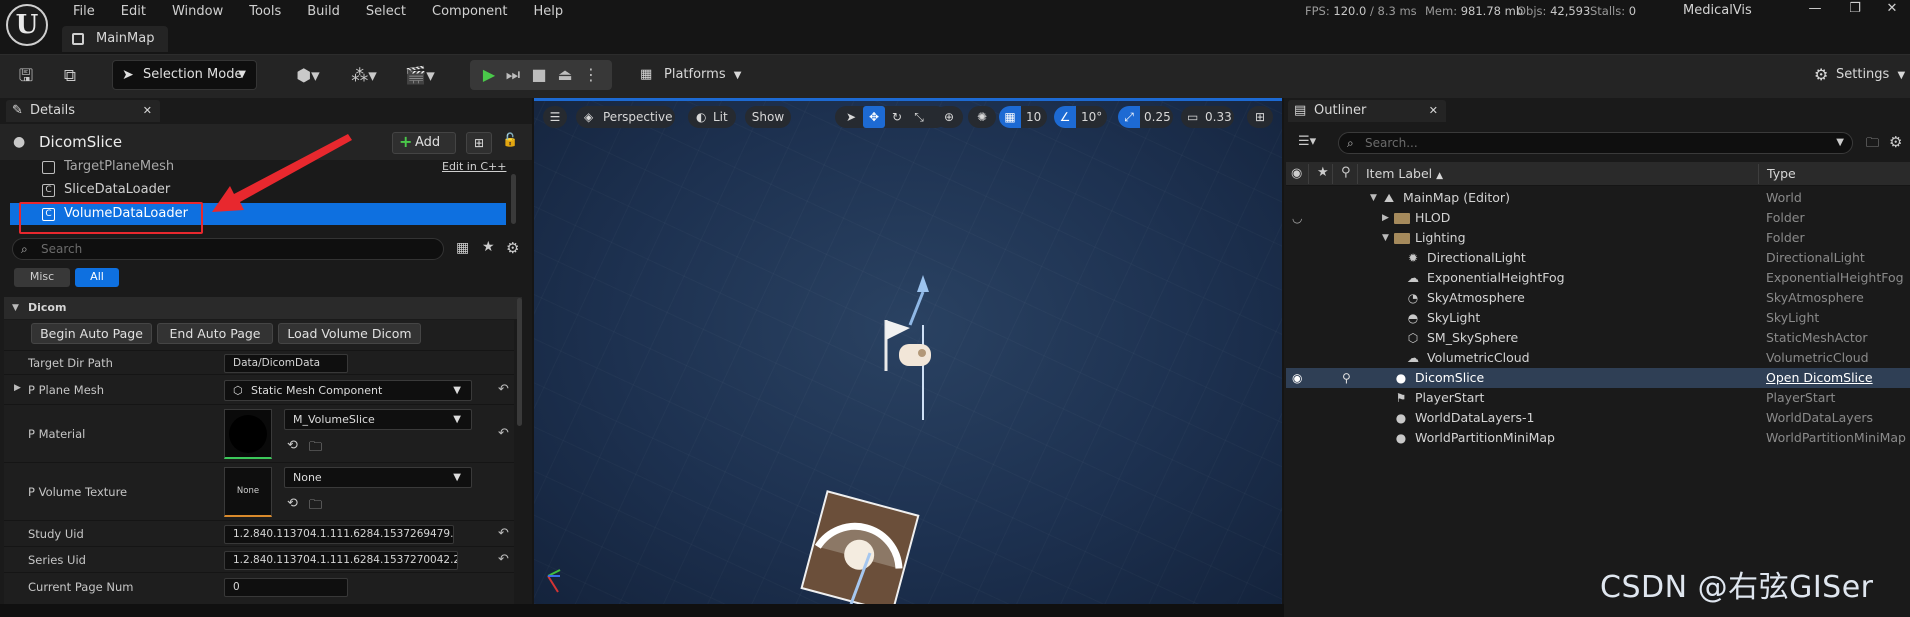 The image size is (1910, 617). I want to click on details-search-input: ⌕ Search, so click(228, 249).